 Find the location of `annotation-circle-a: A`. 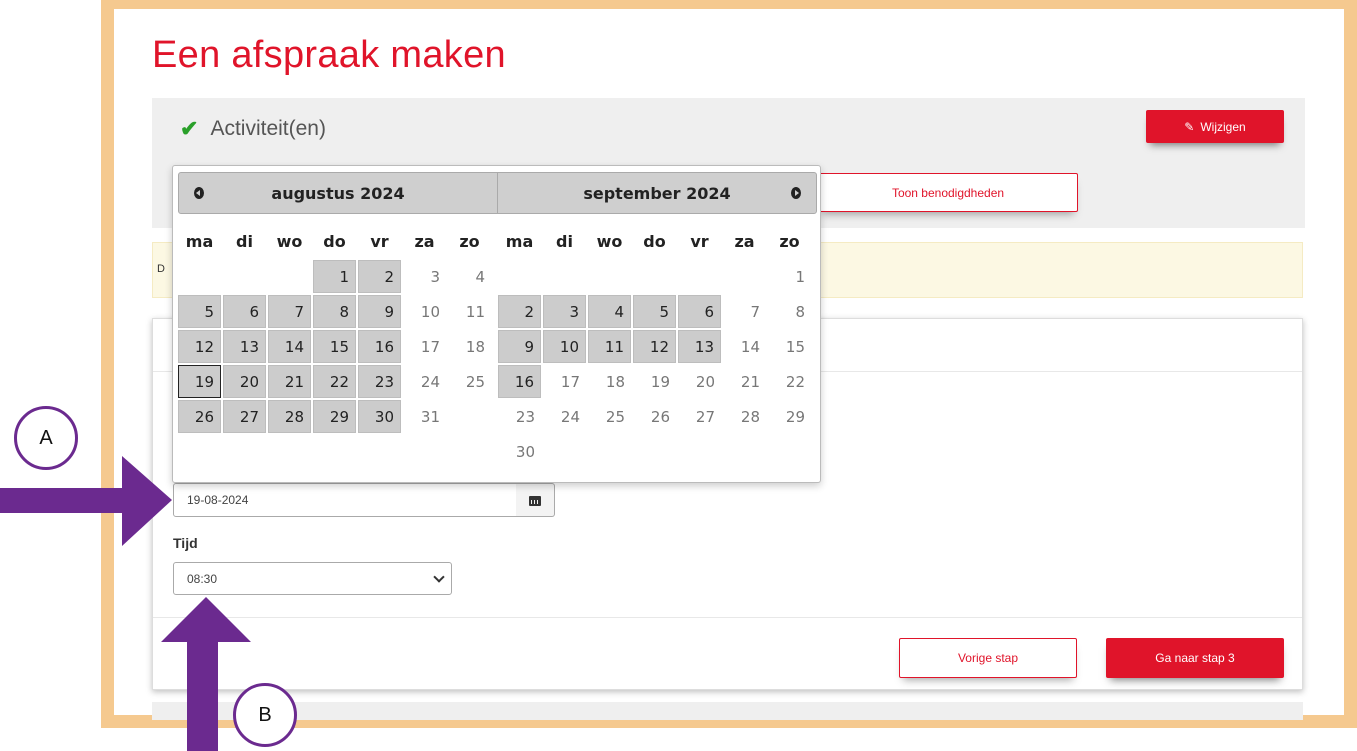

annotation-circle-a: A is located at coordinates (46, 438).